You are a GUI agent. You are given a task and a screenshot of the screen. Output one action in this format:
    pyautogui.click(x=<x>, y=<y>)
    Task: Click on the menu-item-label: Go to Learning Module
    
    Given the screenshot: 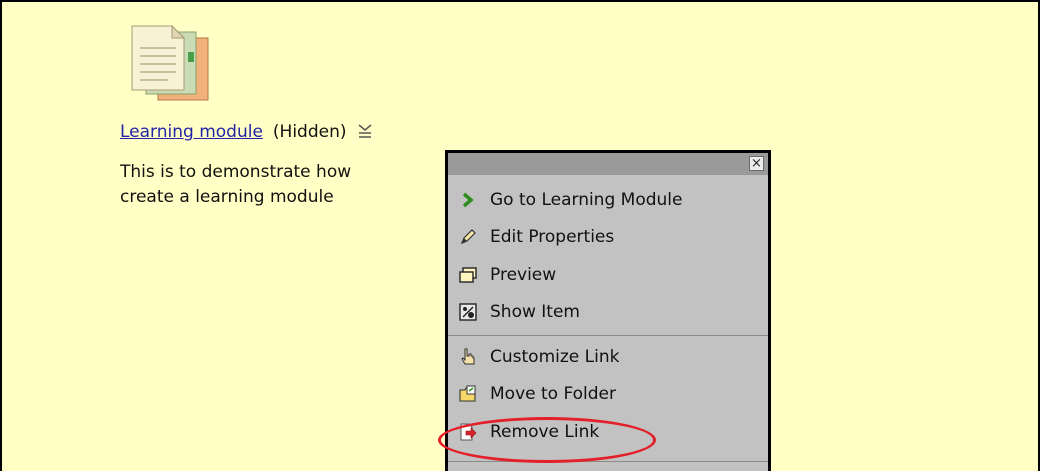 What is the action you would take?
    pyautogui.click(x=586, y=199)
    